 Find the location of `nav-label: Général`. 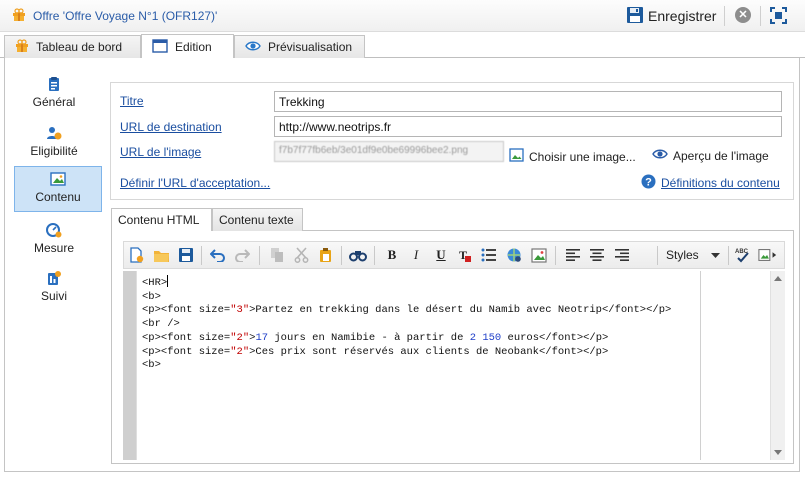

nav-label: Général is located at coordinates (54, 102).